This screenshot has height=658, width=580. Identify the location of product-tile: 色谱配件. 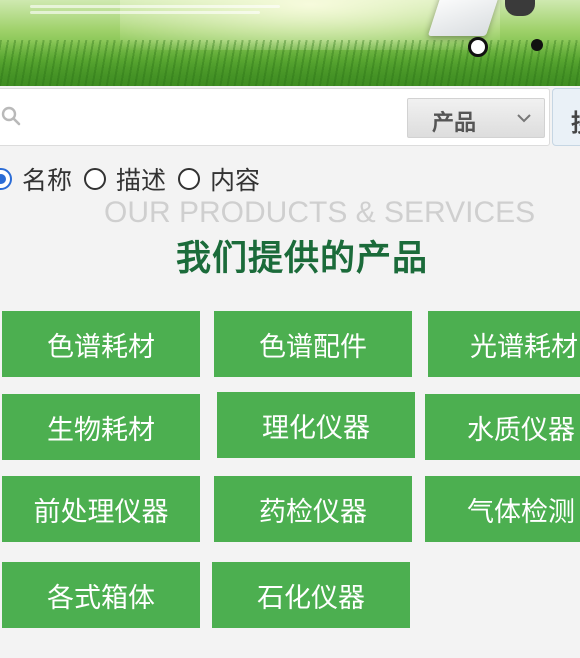
(313, 344).